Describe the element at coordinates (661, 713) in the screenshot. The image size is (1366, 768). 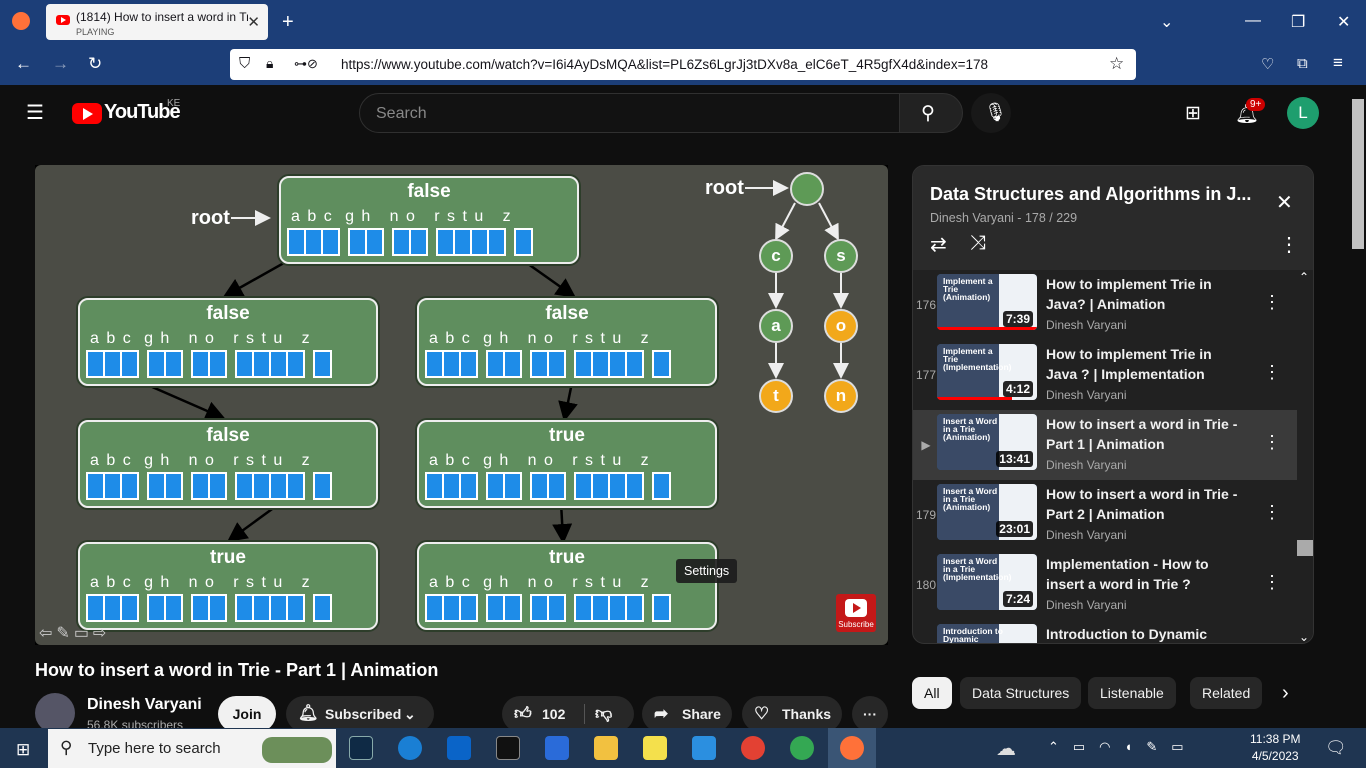
I see `share-icon: ➦` at that location.